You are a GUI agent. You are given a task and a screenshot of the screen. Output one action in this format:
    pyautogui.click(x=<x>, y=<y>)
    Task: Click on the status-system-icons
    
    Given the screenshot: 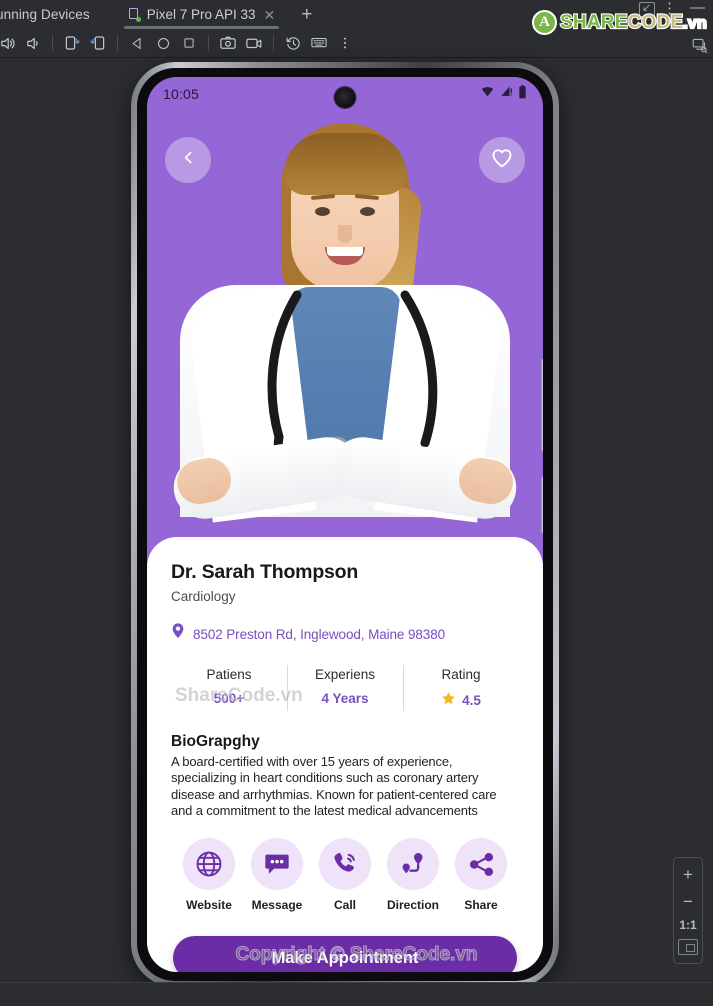 What is the action you would take?
    pyautogui.click(x=503, y=94)
    